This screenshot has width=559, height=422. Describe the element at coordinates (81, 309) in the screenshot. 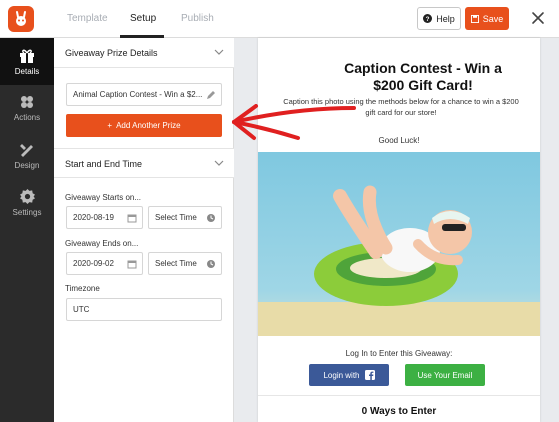

I see `timezone-value: UTC` at that location.